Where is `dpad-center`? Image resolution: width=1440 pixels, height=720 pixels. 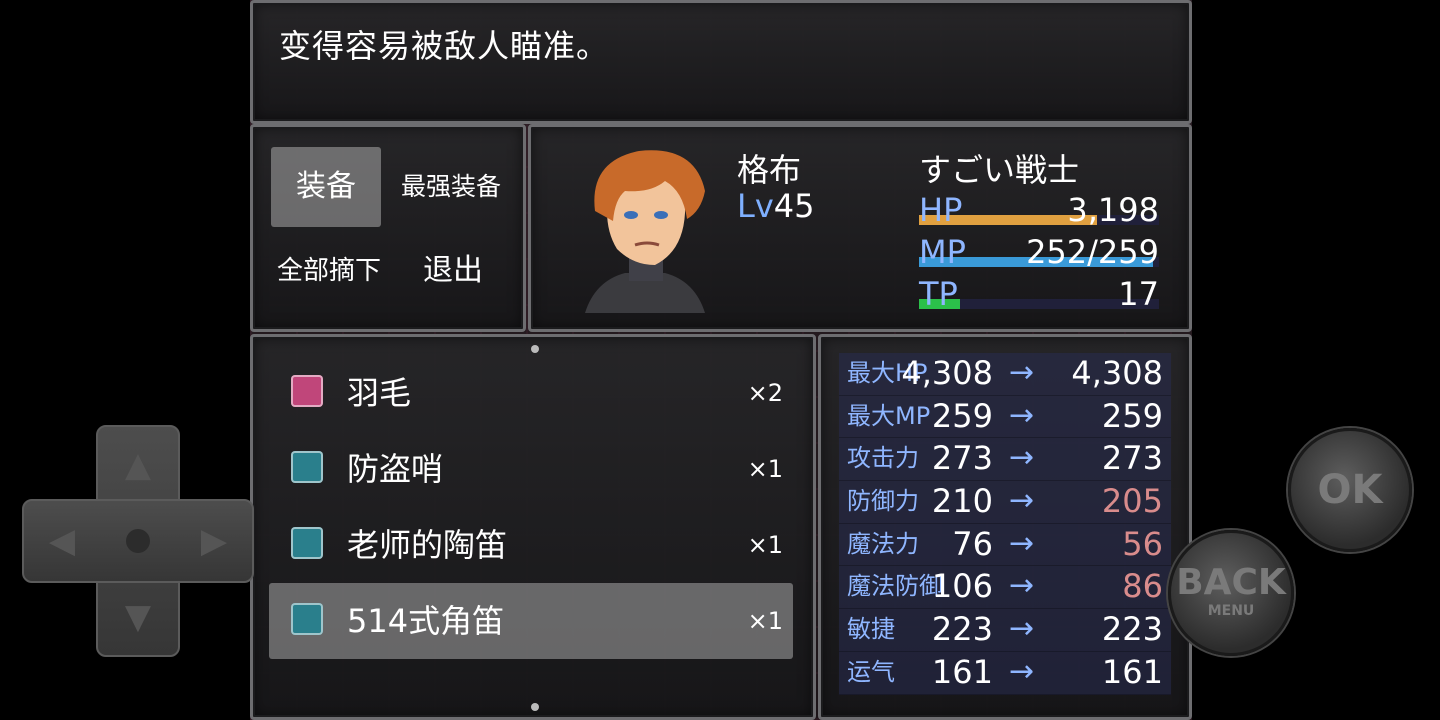
dpad-center is located at coordinates (138, 541).